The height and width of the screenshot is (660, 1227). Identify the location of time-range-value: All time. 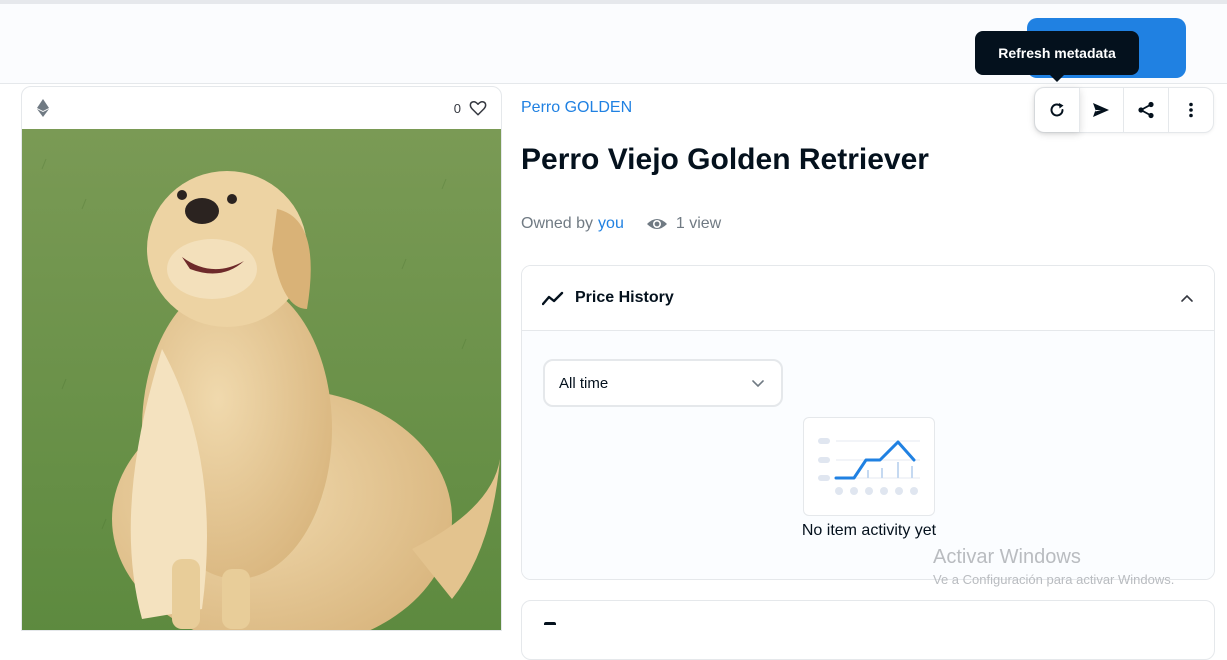
(584, 383).